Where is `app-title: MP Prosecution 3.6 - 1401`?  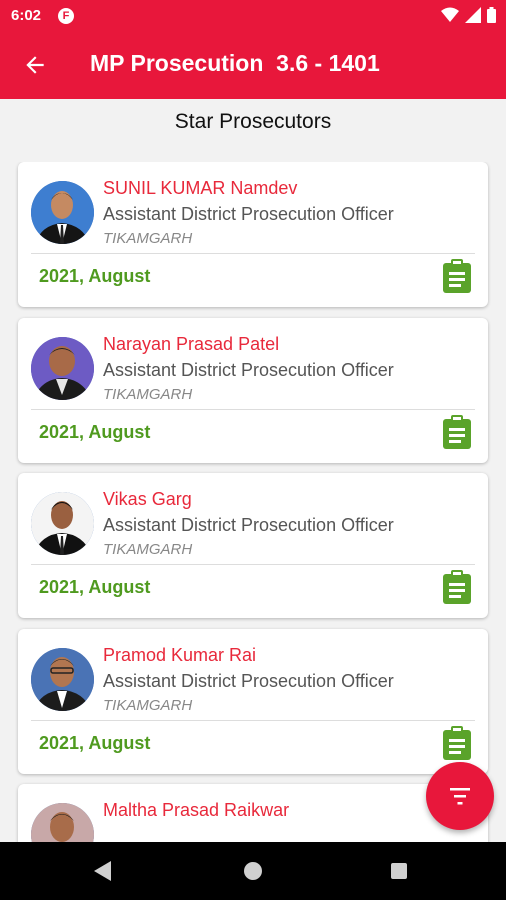 app-title: MP Prosecution 3.6 - 1401 is located at coordinates (235, 63).